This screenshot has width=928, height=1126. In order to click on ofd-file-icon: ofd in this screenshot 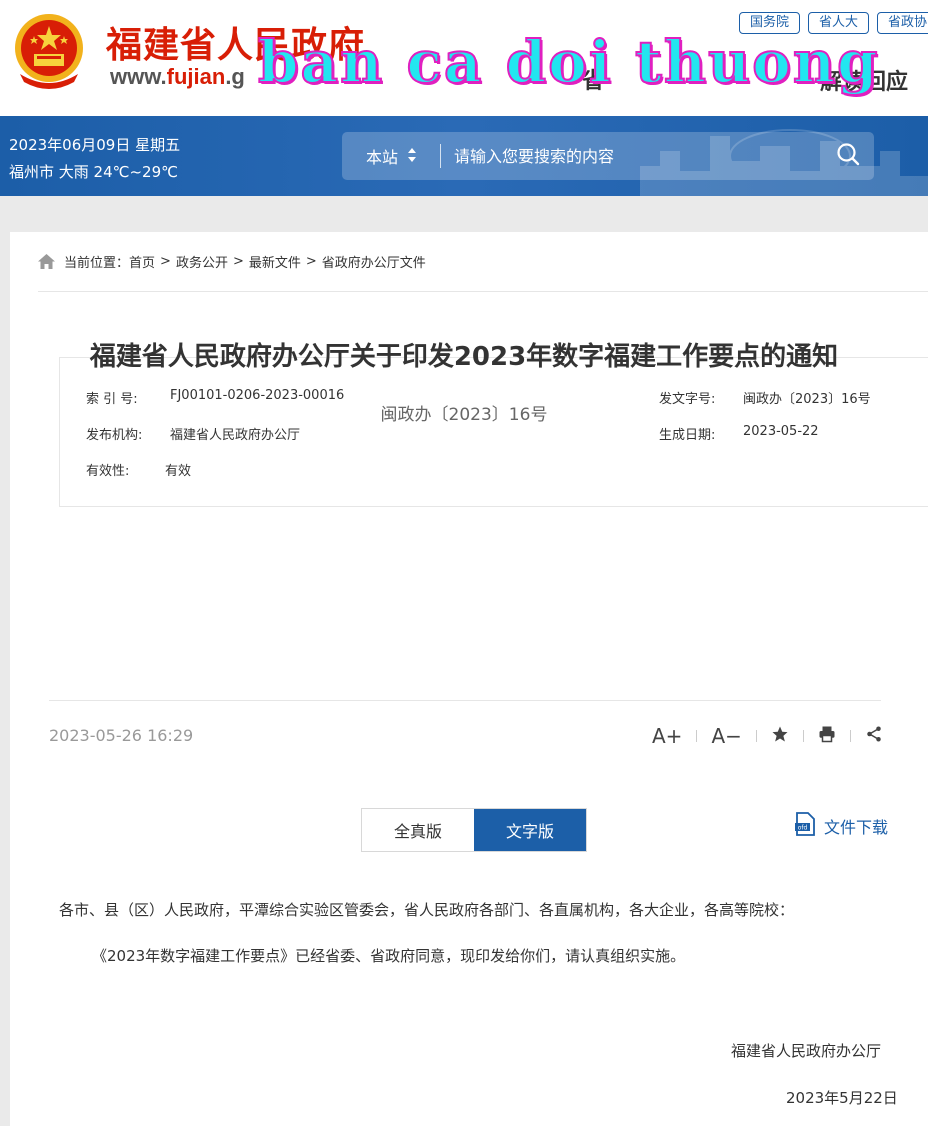, I will do `click(805, 826)`.